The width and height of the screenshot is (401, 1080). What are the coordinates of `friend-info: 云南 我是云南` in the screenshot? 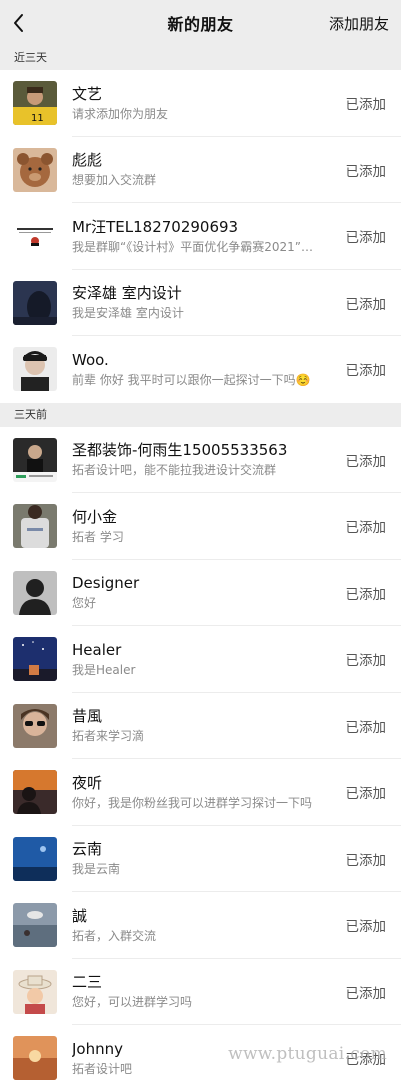 It's located at (209, 858).